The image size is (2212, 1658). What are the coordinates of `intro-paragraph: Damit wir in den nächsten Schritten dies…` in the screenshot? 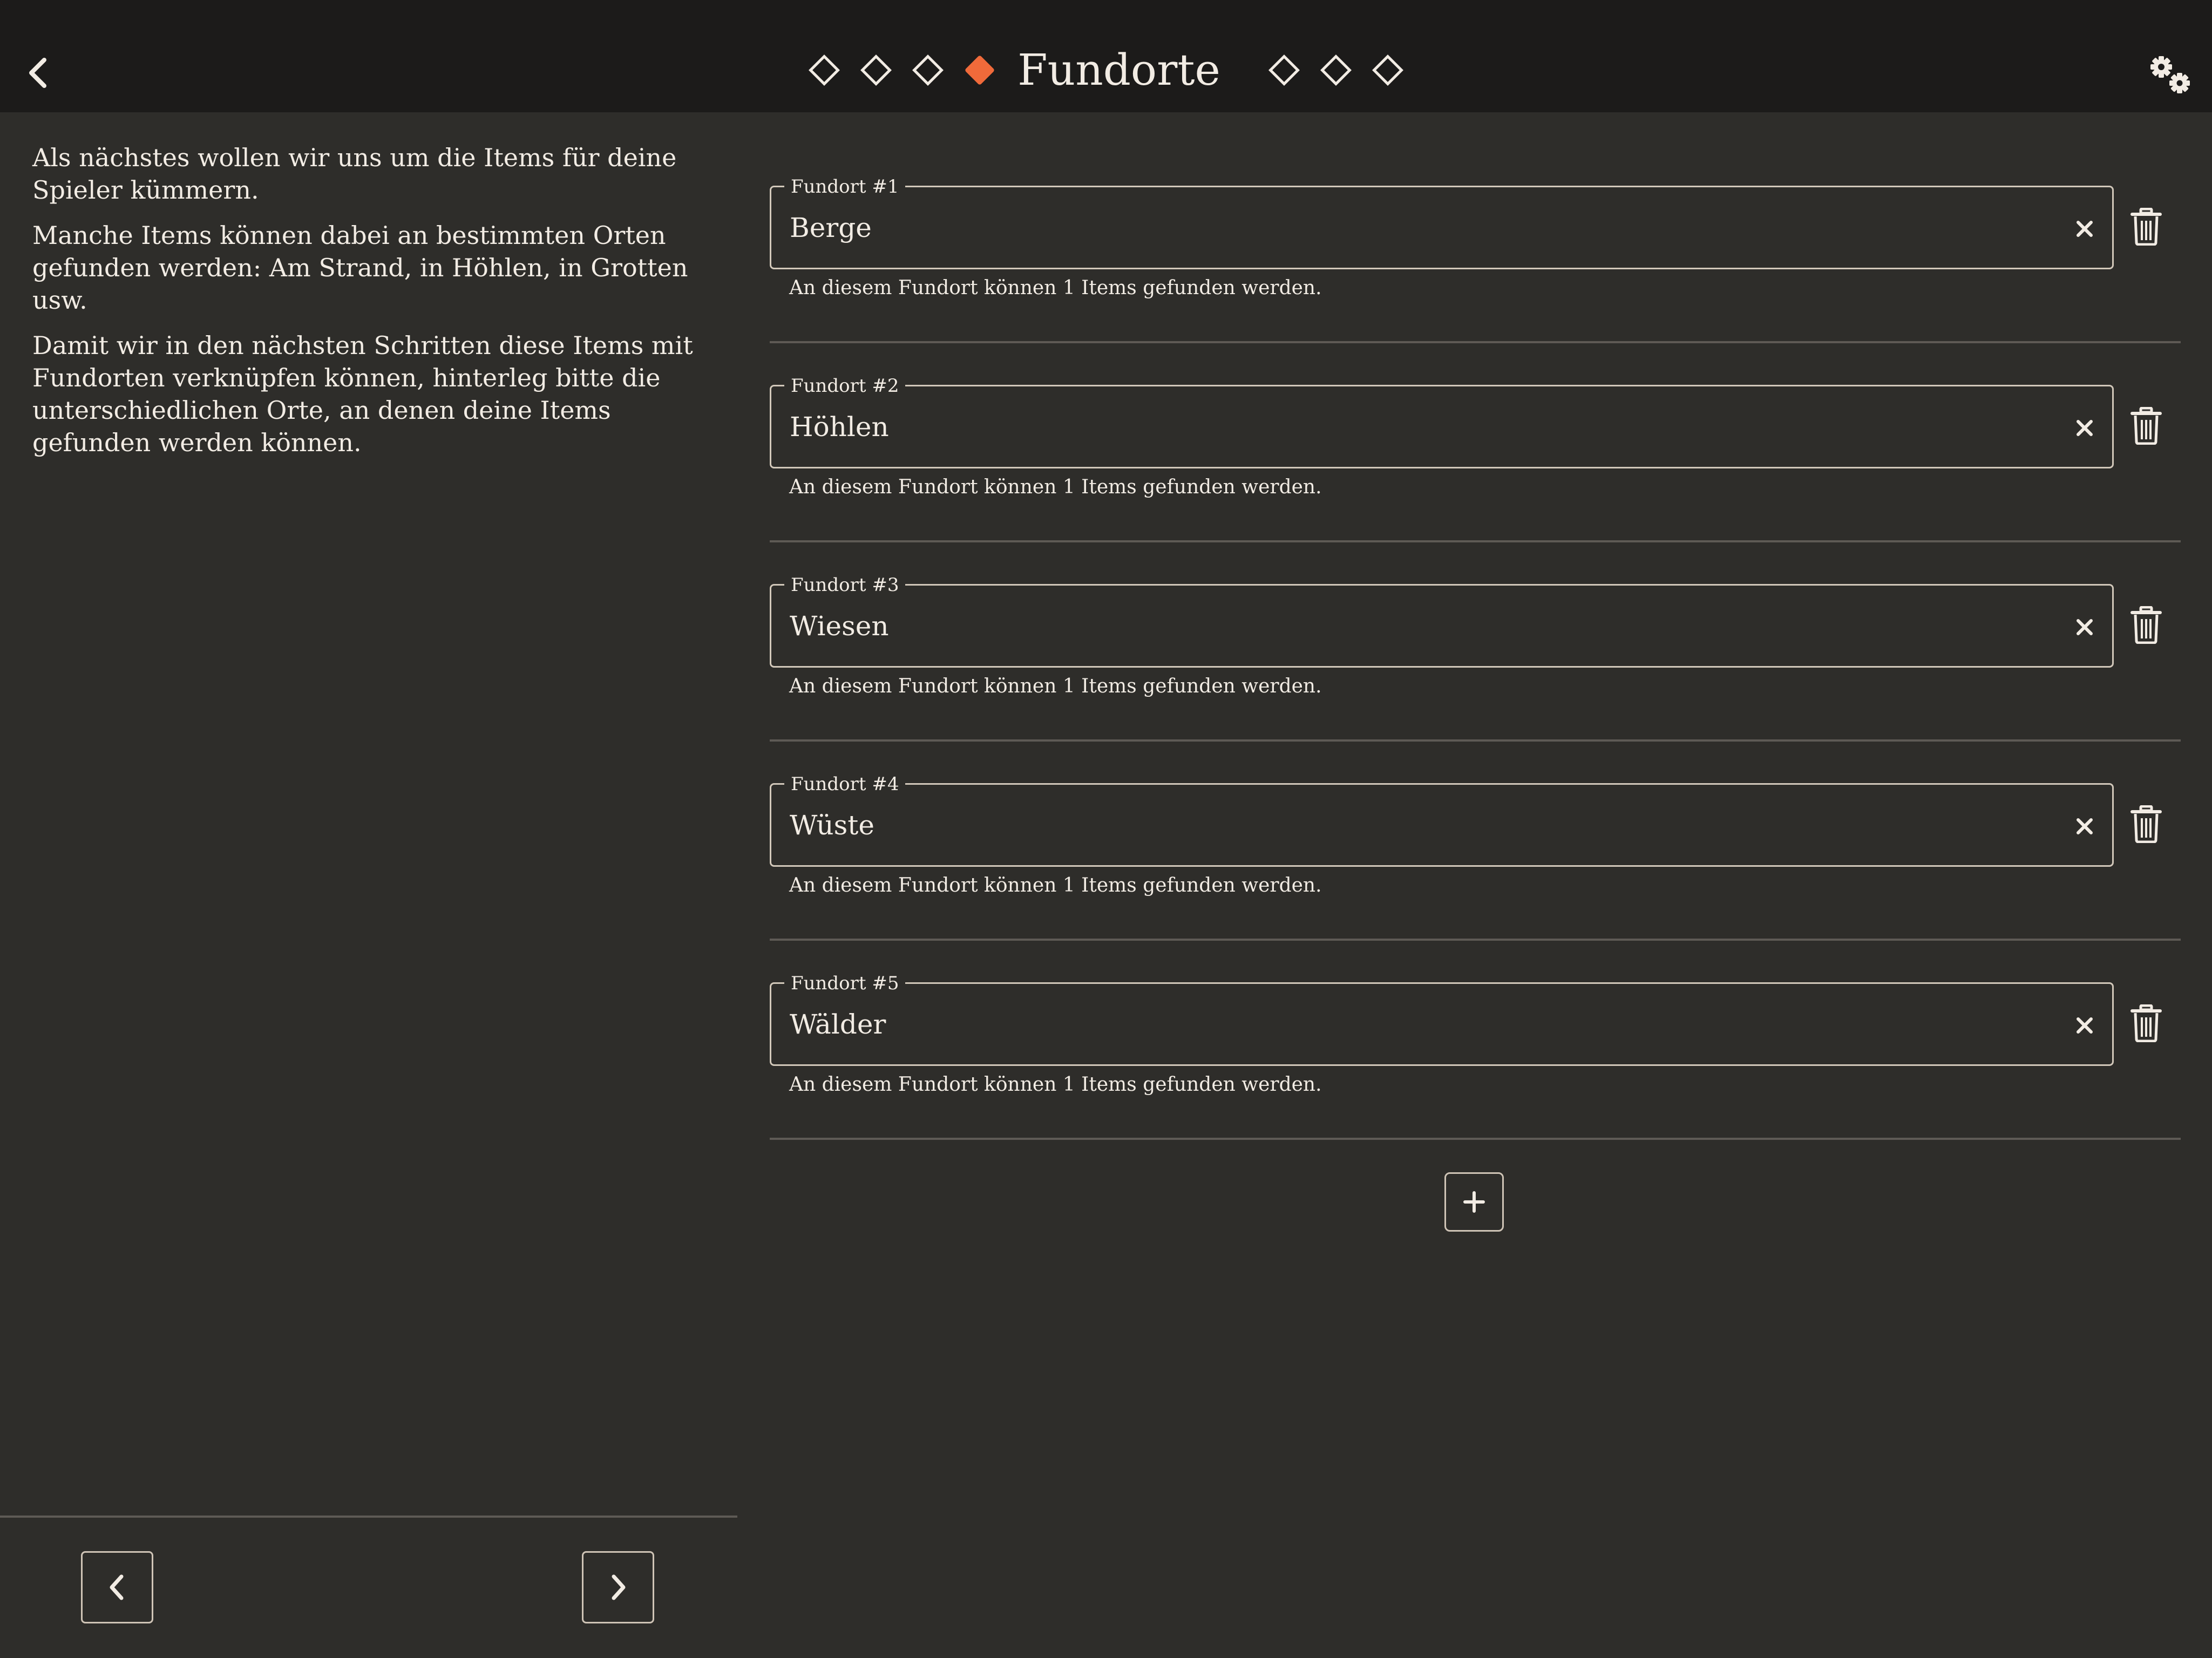 It's located at (362, 394).